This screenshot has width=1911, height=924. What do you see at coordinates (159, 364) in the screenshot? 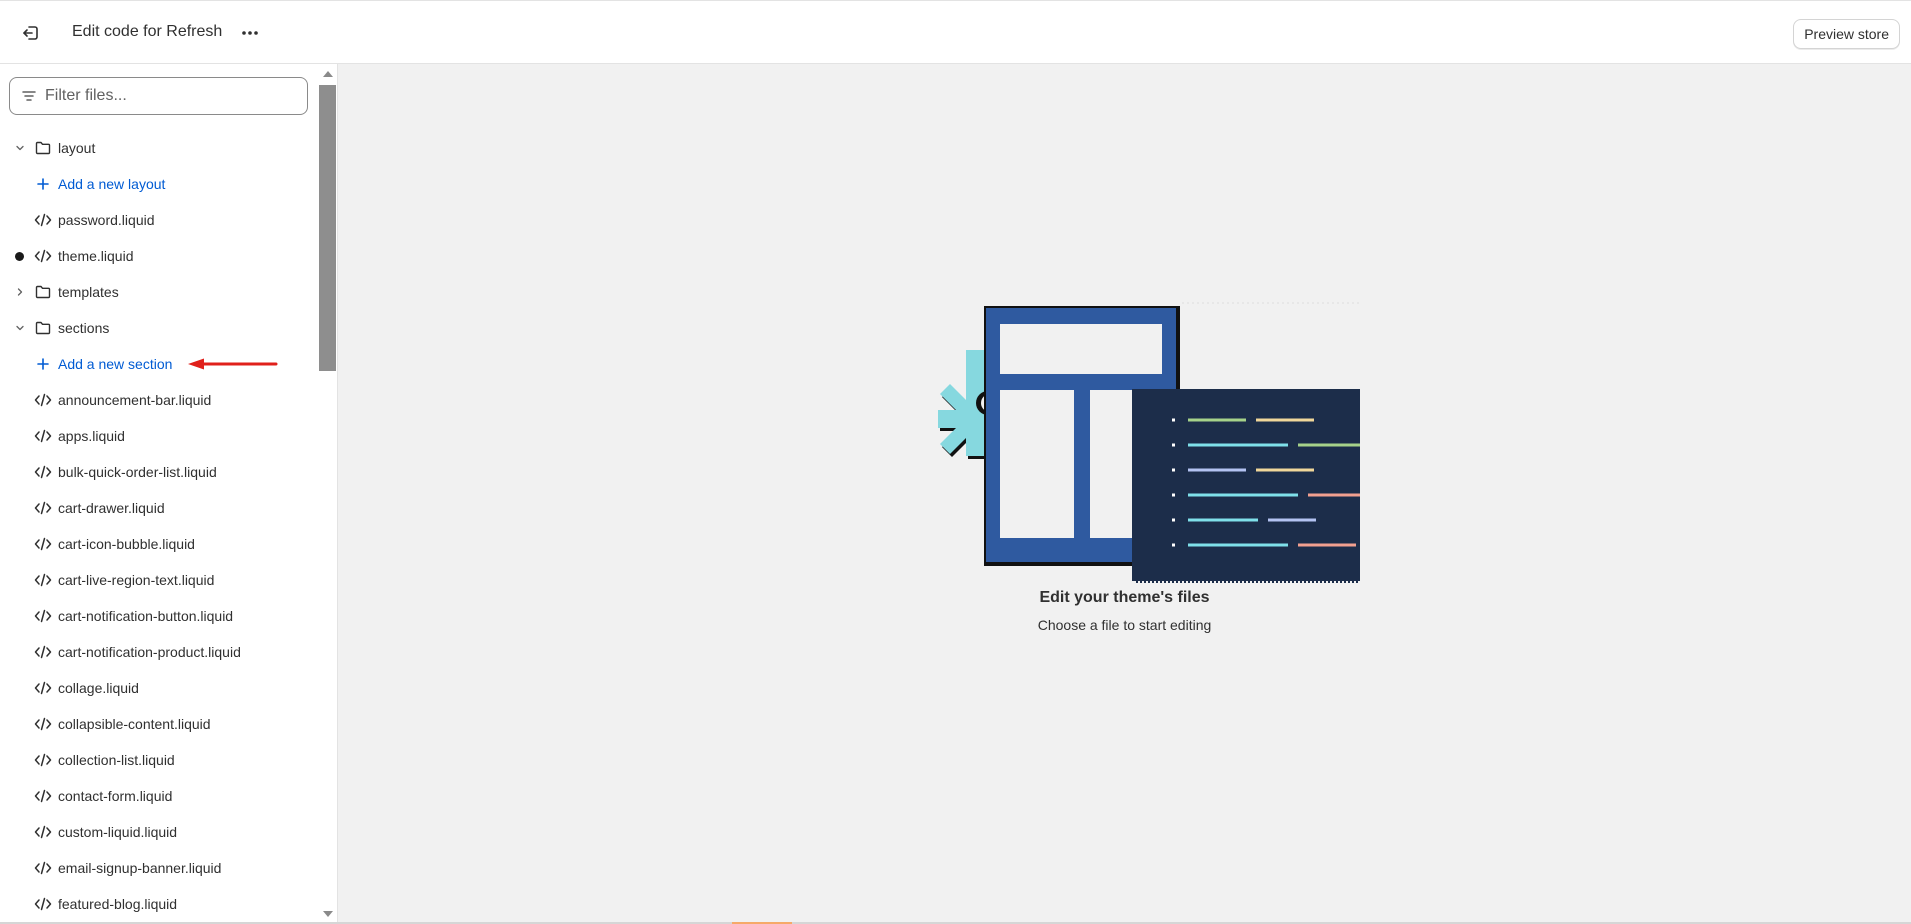
I see `add-new-item-link: Add a new section` at bounding box center [159, 364].